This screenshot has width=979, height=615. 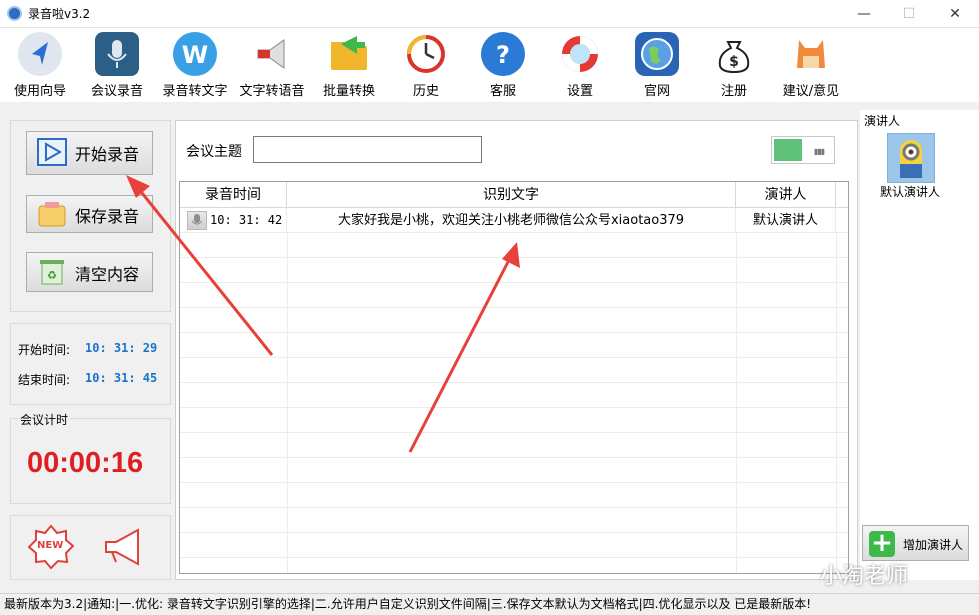 What do you see at coordinates (107, 154) in the screenshot?
I see `start-recording-label: 开始录音` at bounding box center [107, 154].